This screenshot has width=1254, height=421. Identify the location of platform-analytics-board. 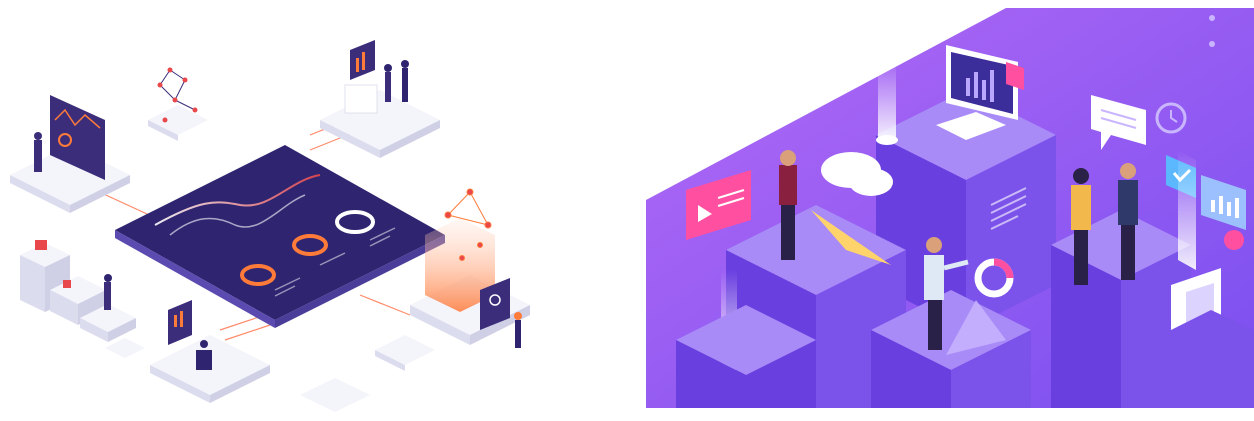
(70, 154).